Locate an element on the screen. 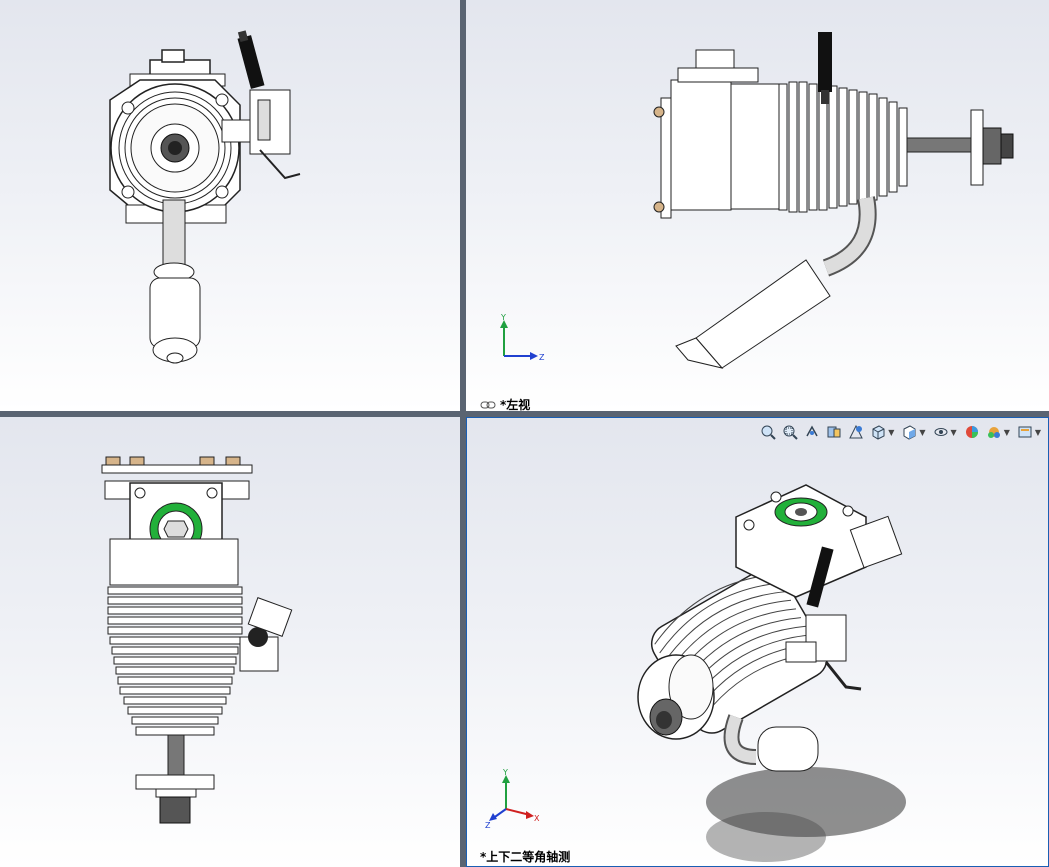 Image resolution: width=1049 pixels, height=867 pixels. axis-triad: Y Z is located at coordinates (522, 337).